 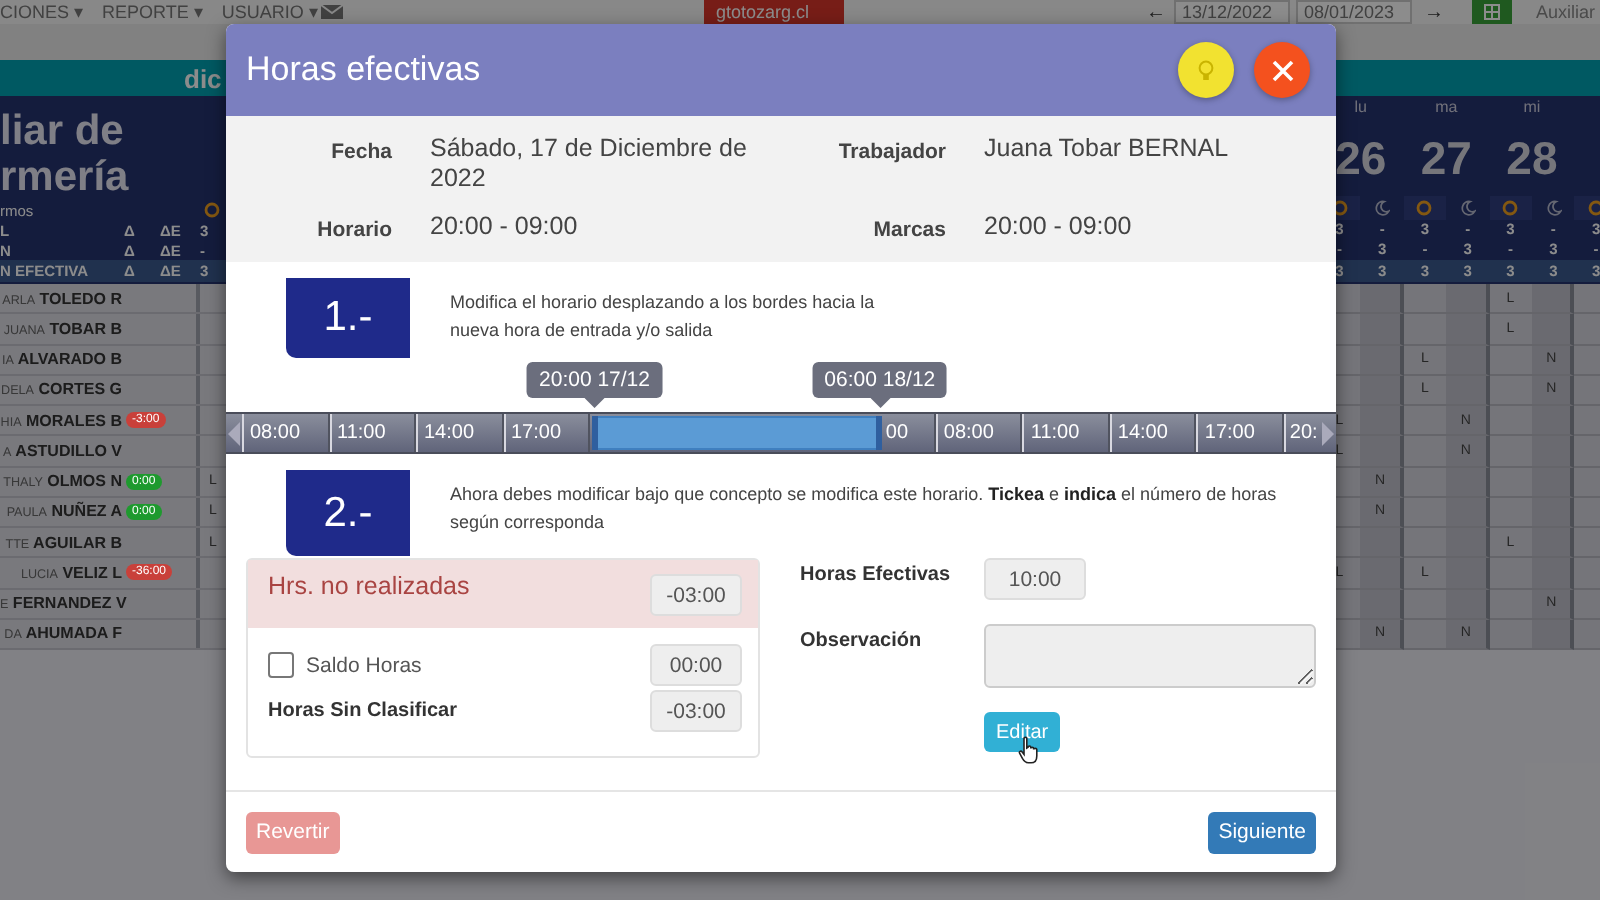 What do you see at coordinates (332, 12) in the screenshot?
I see `mail-icon` at bounding box center [332, 12].